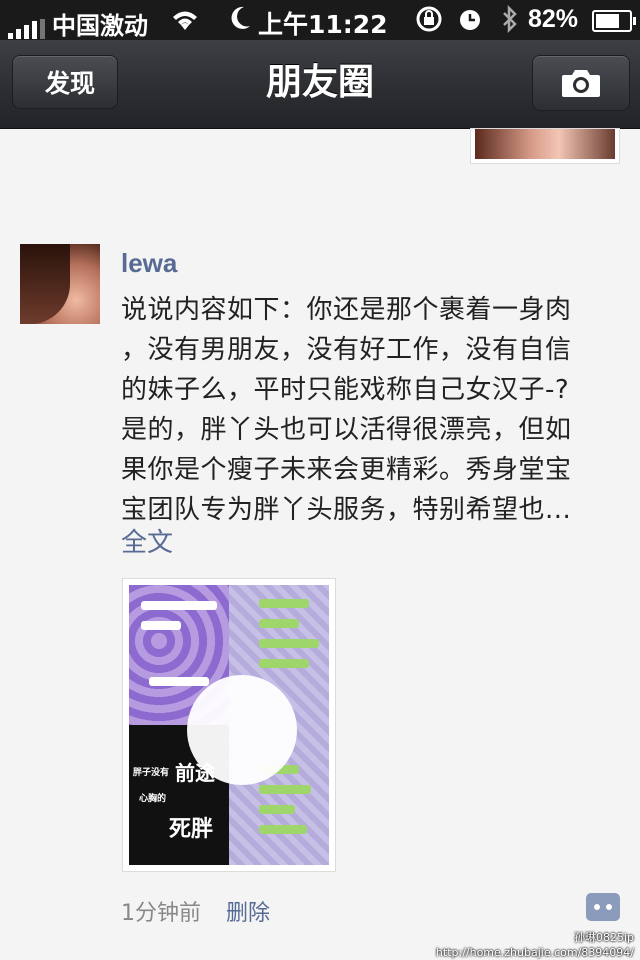 The height and width of the screenshot is (960, 640). I want to click on alarm-icon, so click(469, 20).